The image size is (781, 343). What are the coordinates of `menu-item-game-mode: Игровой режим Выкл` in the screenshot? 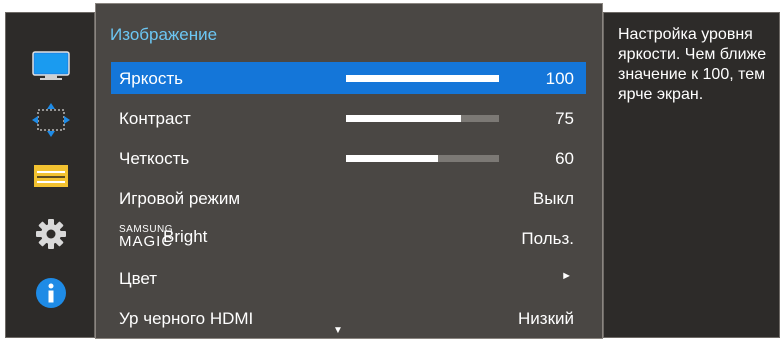 It's located at (348, 198).